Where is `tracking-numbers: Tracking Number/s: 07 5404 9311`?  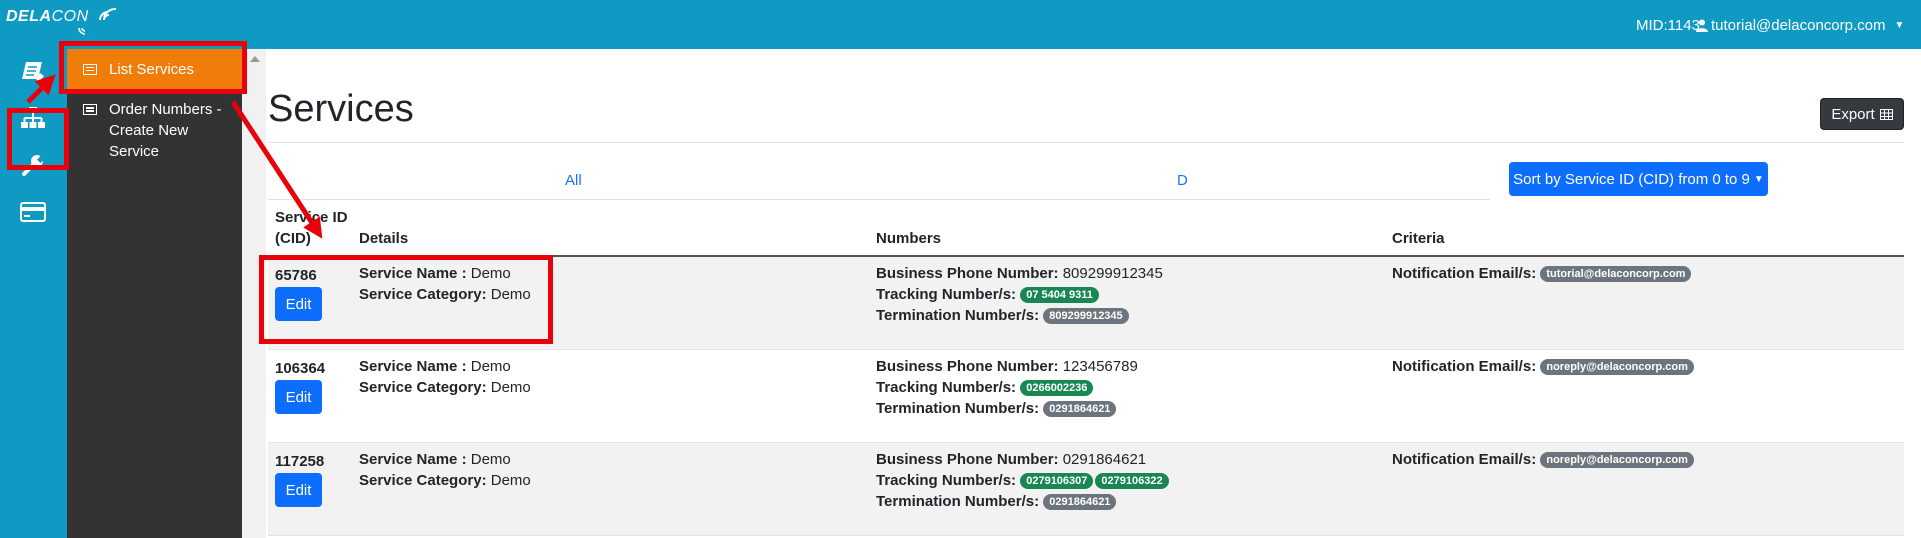 tracking-numbers: Tracking Number/s: 07 5404 9311 is located at coordinates (988, 294).